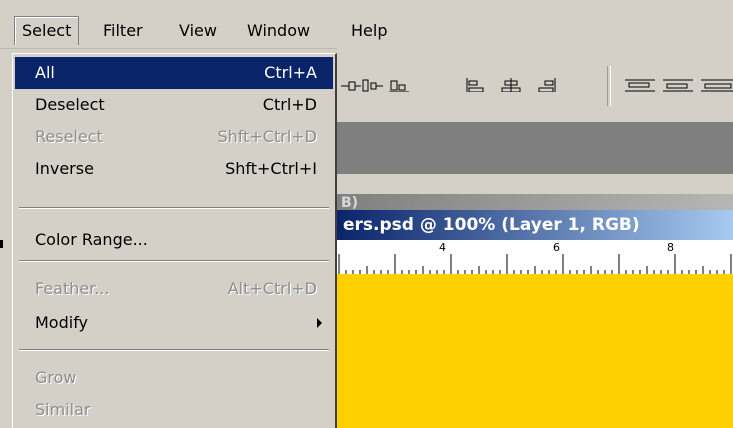  Describe the element at coordinates (267, 136) in the screenshot. I see `menu-item-shortcut: Shft+Ctrl+D` at that location.